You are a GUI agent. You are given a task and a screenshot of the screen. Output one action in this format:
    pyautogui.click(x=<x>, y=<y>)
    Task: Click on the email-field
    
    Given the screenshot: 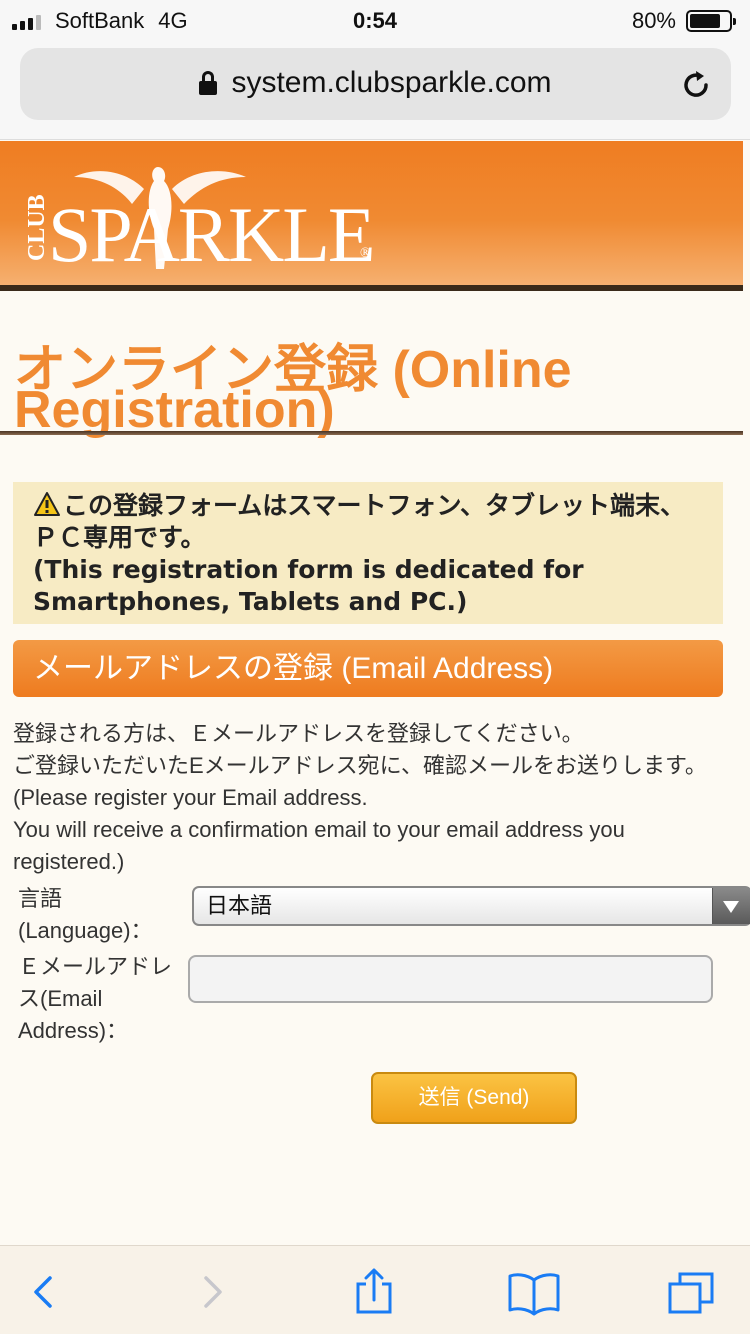 What is the action you would take?
    pyautogui.click(x=450, y=979)
    